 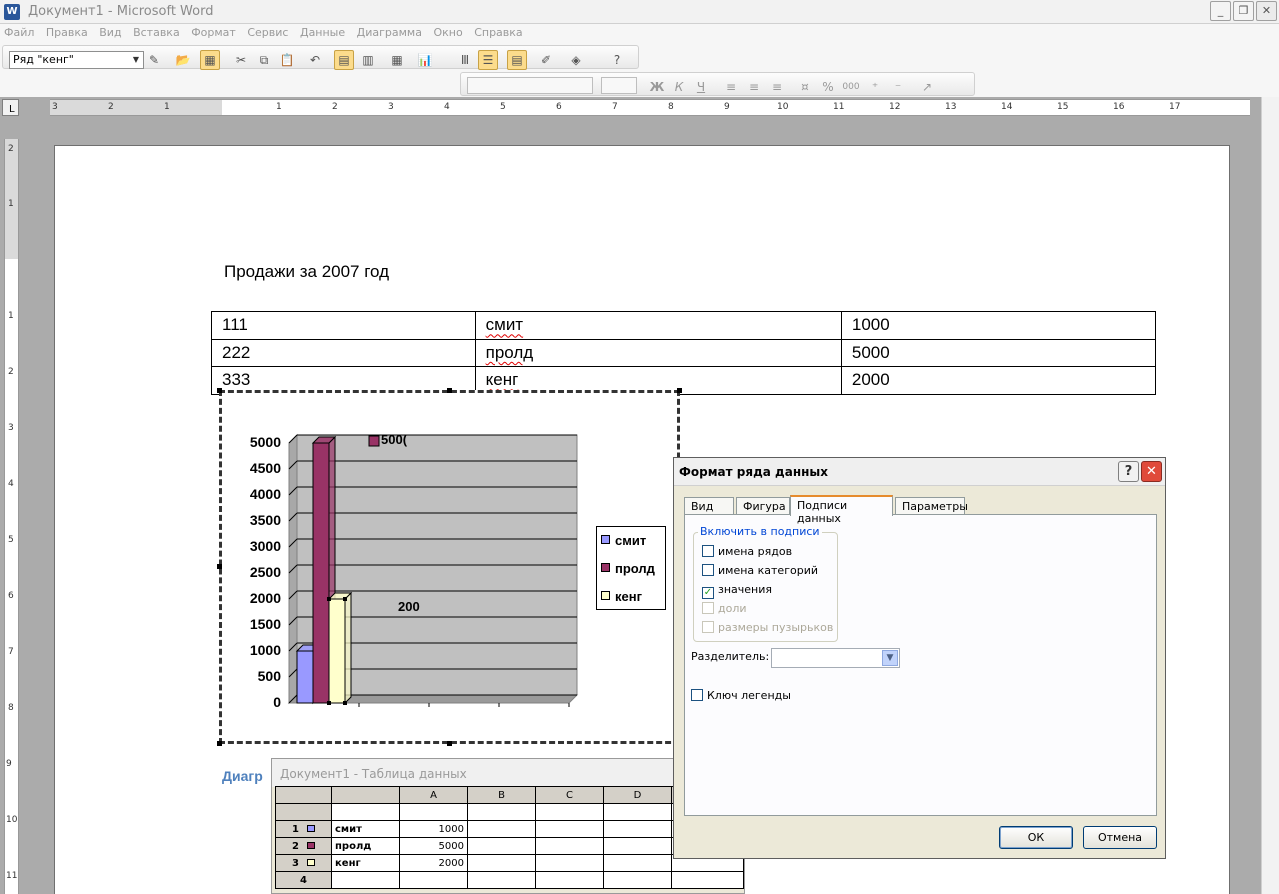 I want to click on grid-cell: смит, so click(x=365, y=829).